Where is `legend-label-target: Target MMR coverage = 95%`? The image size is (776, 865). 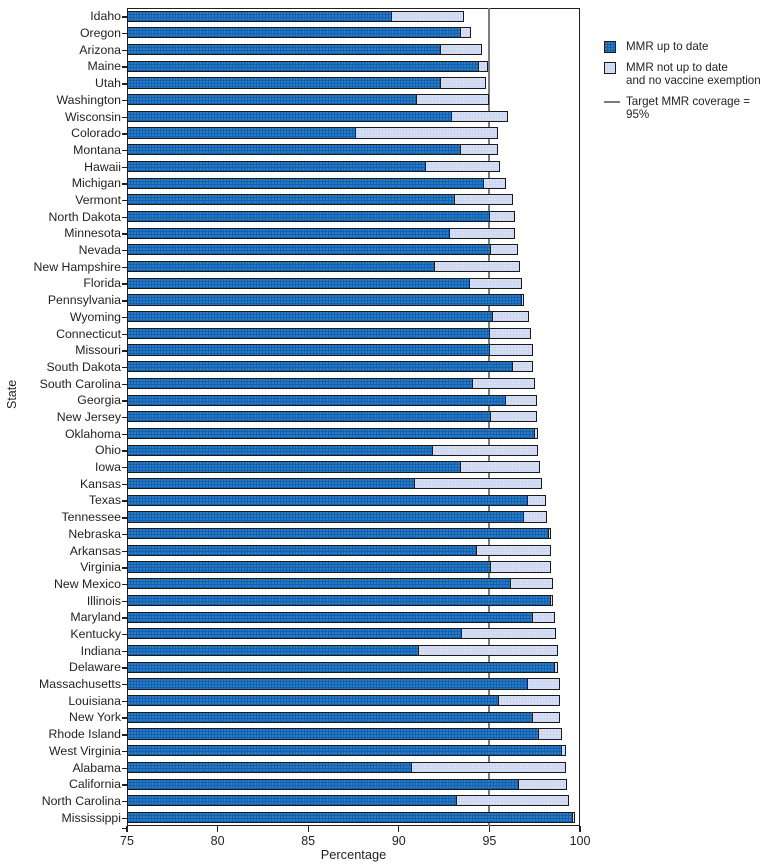
legend-label-target: Target MMR coverage = 95% is located at coordinates (688, 108).